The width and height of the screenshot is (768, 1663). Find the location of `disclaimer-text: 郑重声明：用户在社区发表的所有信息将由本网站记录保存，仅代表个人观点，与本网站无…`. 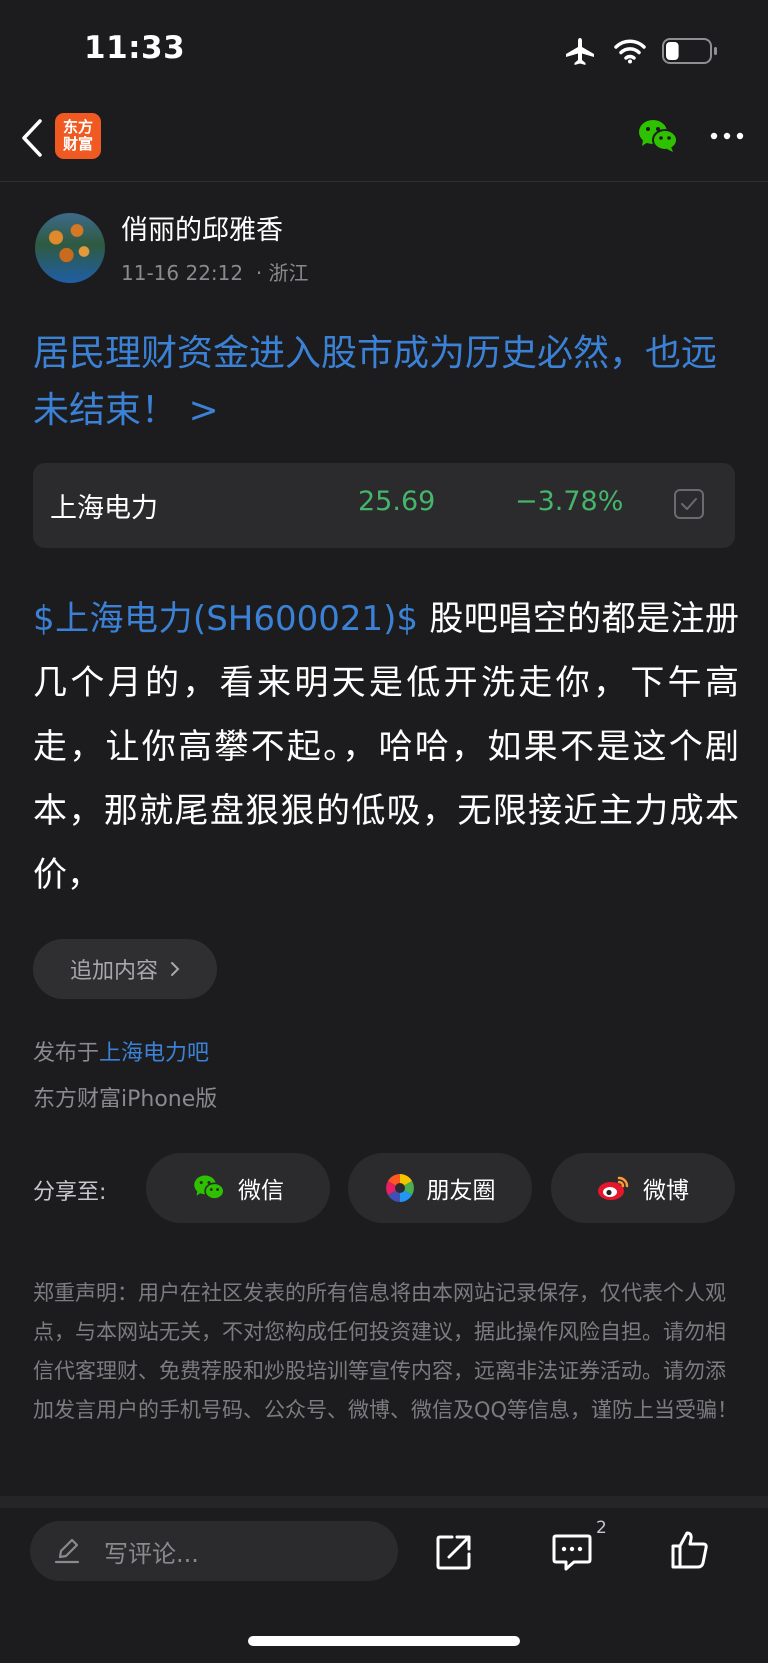

disclaimer-text: 郑重声明：用户在社区发表的所有信息将由本网站记录保存，仅代表个人观点，与本网站无… is located at coordinates (386, 1351).